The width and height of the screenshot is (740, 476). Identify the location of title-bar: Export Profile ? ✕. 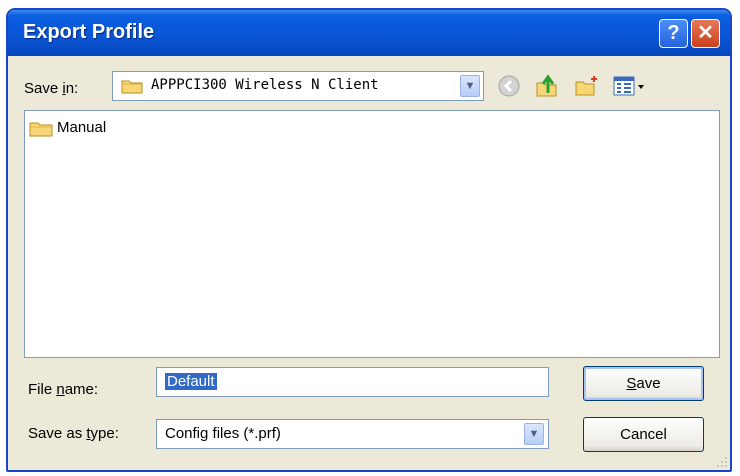
(369, 33).